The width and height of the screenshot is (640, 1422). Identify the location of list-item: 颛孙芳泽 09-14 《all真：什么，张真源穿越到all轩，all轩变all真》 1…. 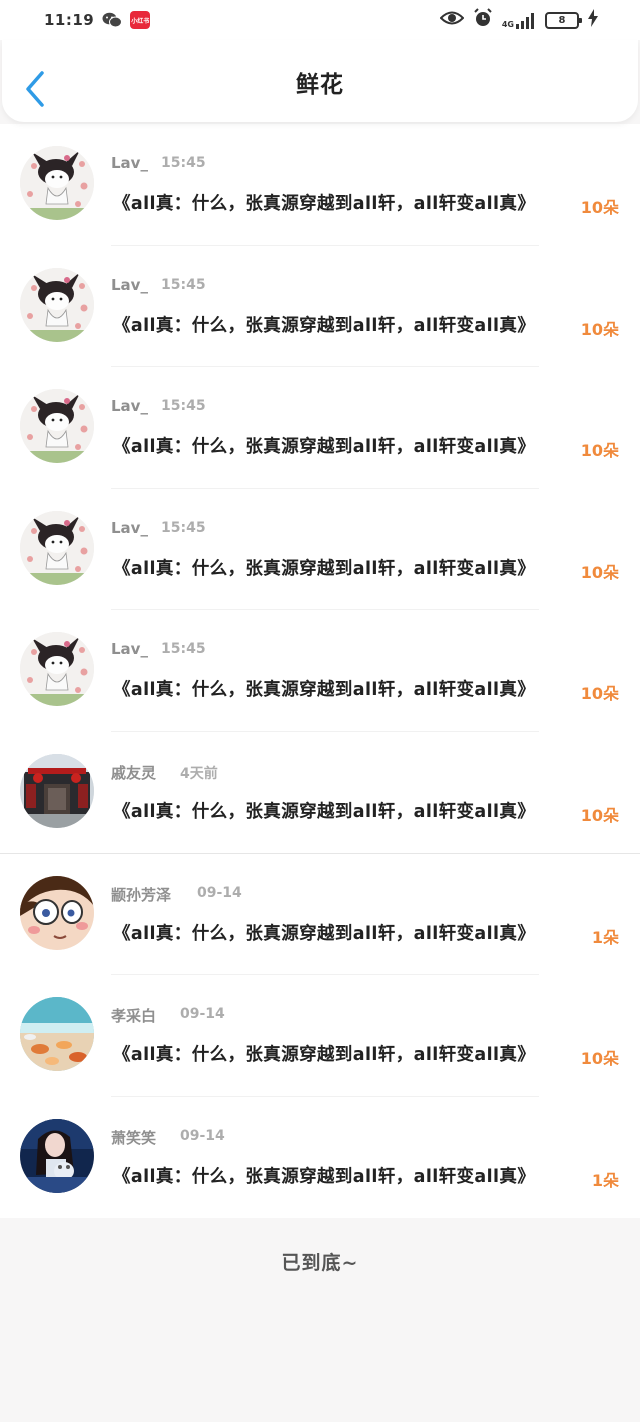
(320, 915).